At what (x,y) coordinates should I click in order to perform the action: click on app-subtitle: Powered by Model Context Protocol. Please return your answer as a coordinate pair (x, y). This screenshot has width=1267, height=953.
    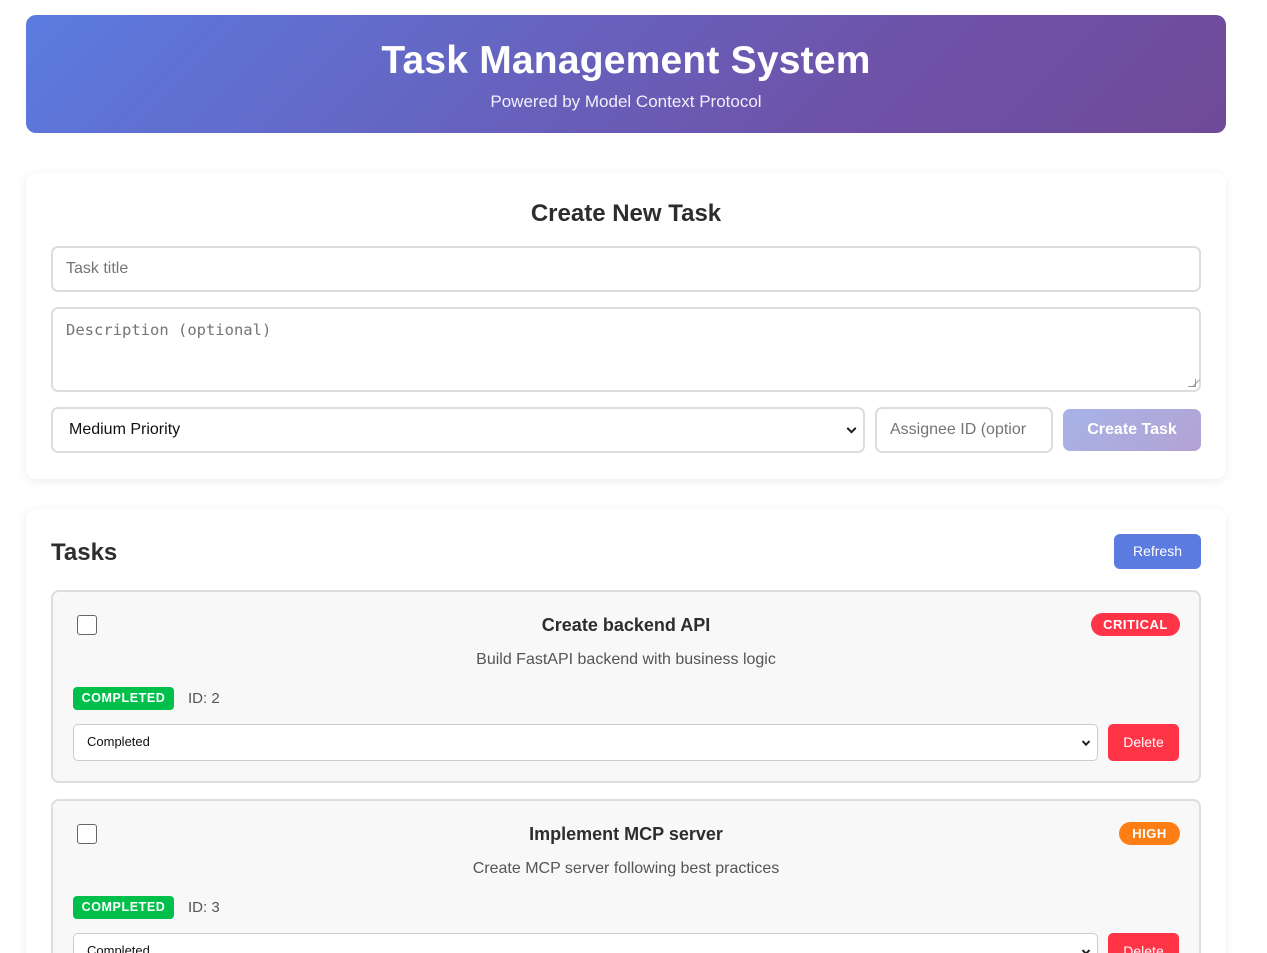
    Looking at the image, I should click on (626, 101).